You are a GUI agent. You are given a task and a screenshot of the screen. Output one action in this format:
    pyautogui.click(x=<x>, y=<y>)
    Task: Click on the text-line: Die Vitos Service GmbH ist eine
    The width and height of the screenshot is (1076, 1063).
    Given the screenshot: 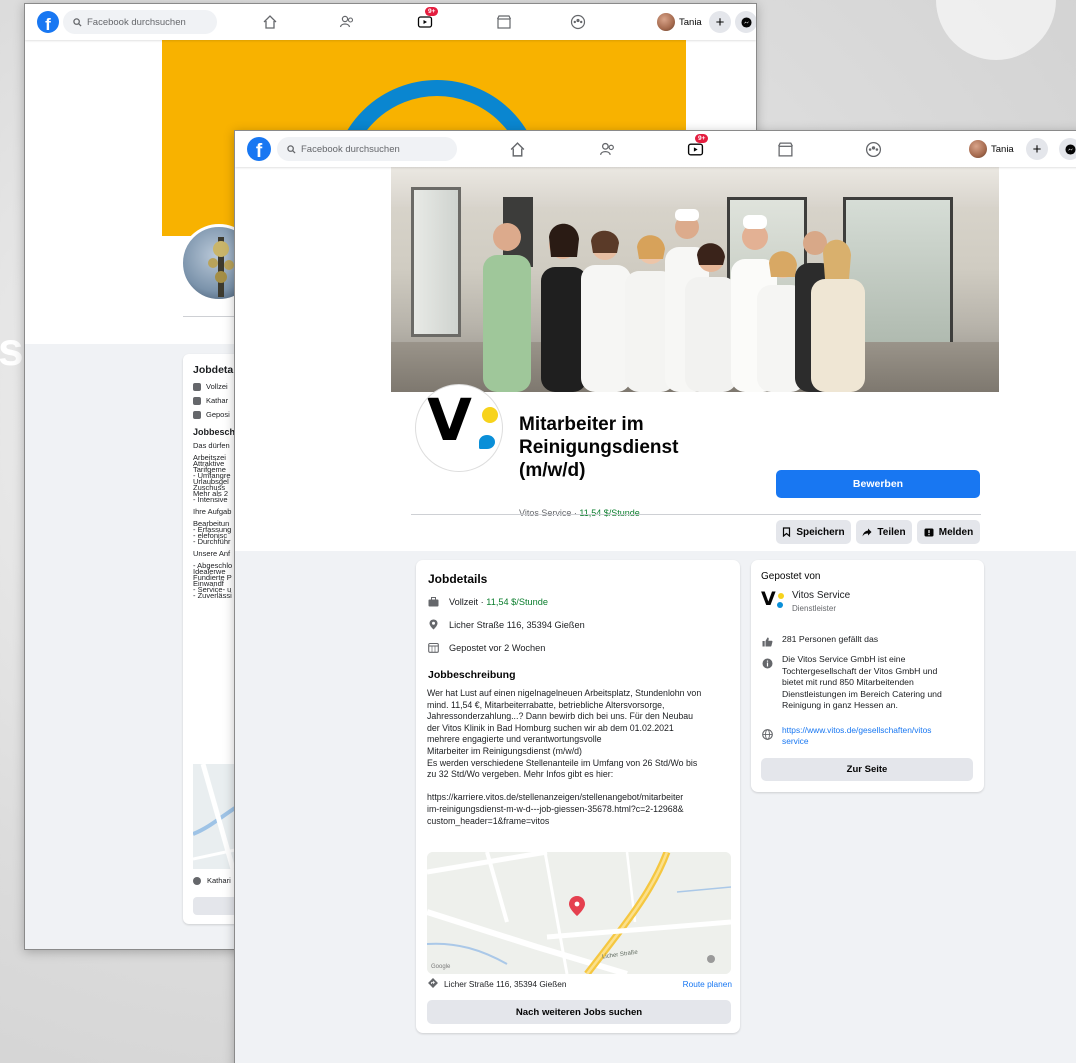 What is the action you would take?
    pyautogui.click(x=844, y=659)
    